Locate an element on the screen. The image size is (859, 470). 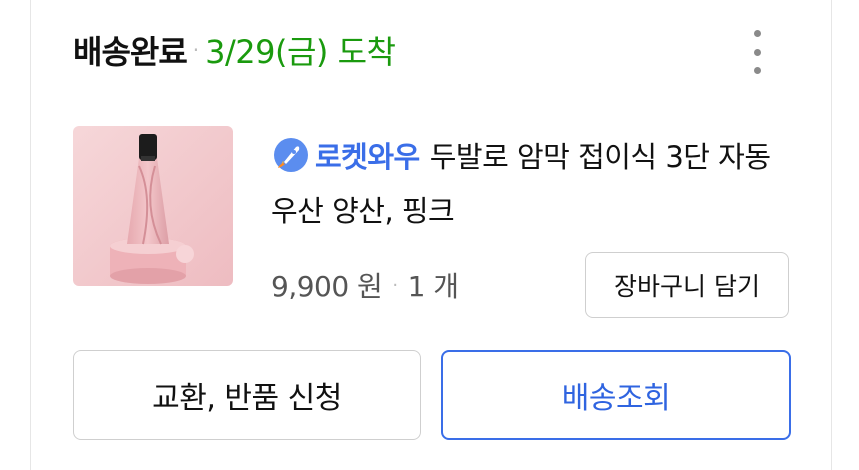
add-to-cart-button: 장바구니 담기 is located at coordinates (687, 285).